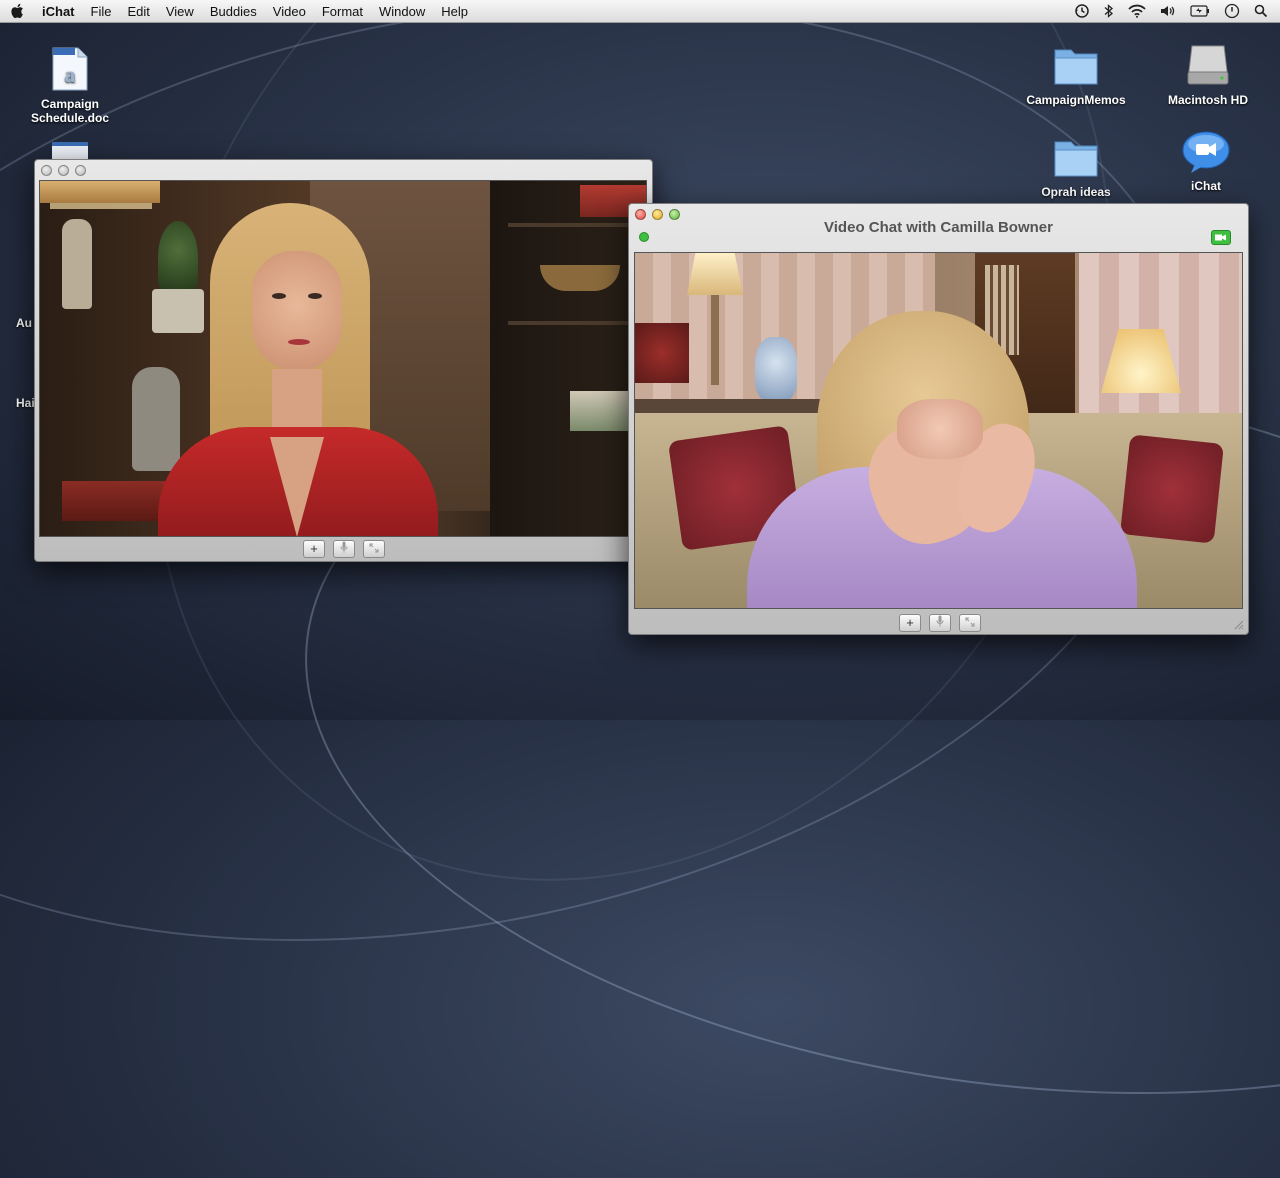 This screenshot has width=1280, height=1178. Describe the element at coordinates (938, 227) in the screenshot. I see `window-title: Video Chat with Camilla Bowner` at that location.